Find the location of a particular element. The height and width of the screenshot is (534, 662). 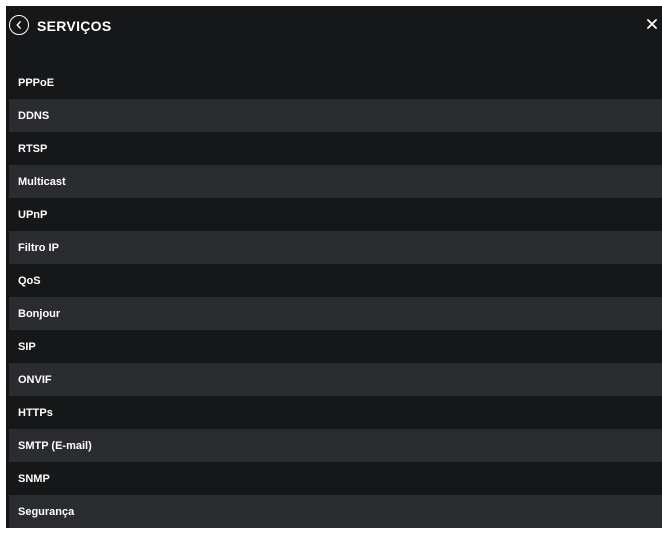

menu-item-smtp: SMTP (E-mail) is located at coordinates (335, 445).